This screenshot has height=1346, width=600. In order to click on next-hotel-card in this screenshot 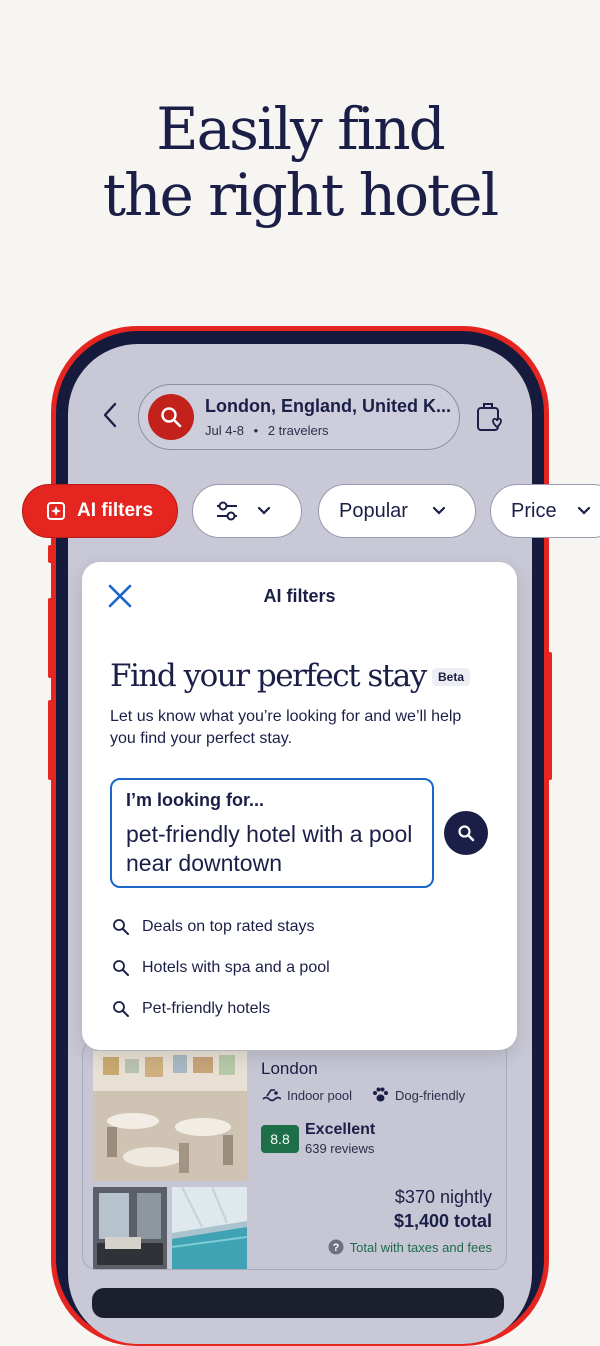, I will do `click(298, 1303)`.